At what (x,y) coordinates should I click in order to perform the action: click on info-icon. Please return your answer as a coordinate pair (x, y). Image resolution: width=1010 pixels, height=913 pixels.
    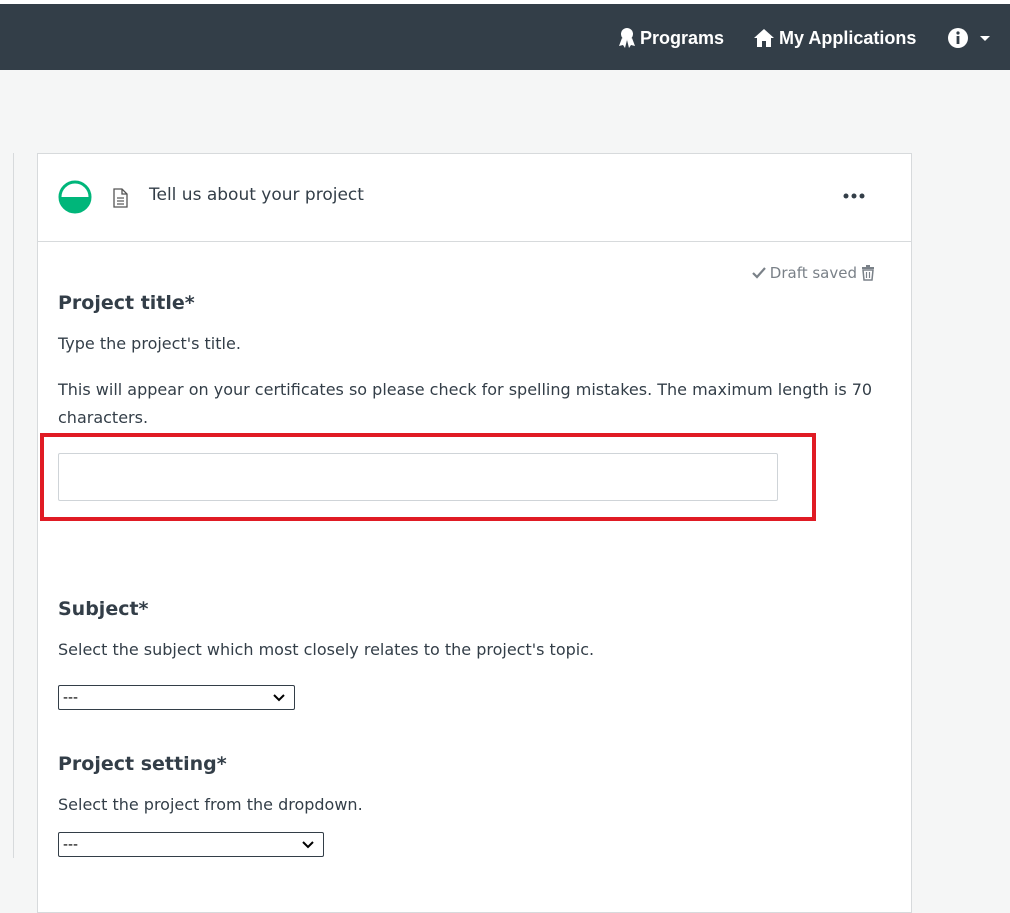
    Looking at the image, I should click on (958, 38).